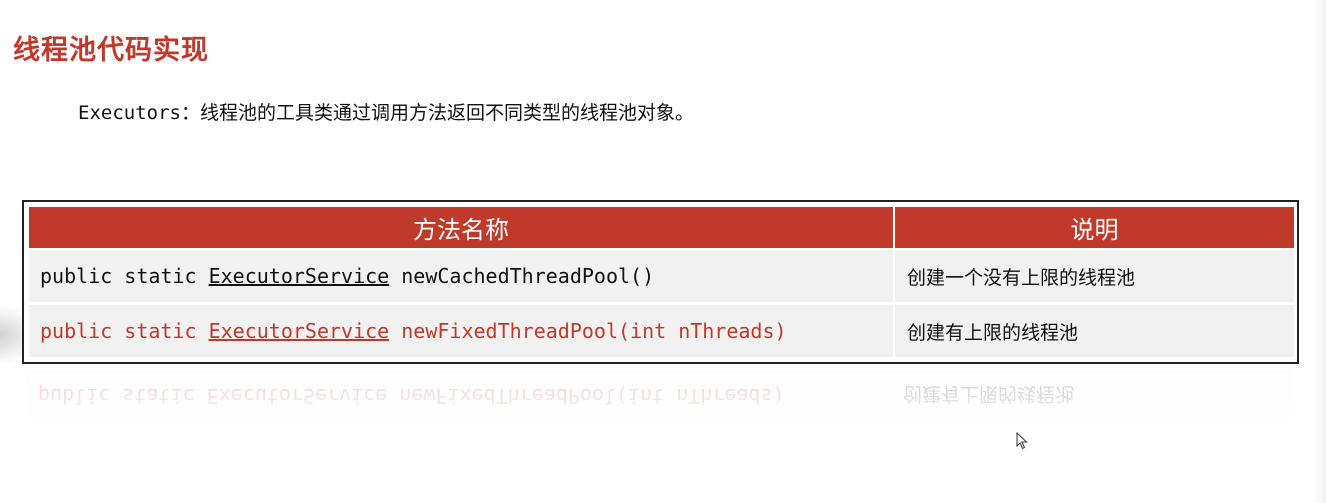 Image resolution: width=1326 pixels, height=503 pixels. What do you see at coordinates (122, 396) in the screenshot?
I see `reflection-modifiers: public static` at bounding box center [122, 396].